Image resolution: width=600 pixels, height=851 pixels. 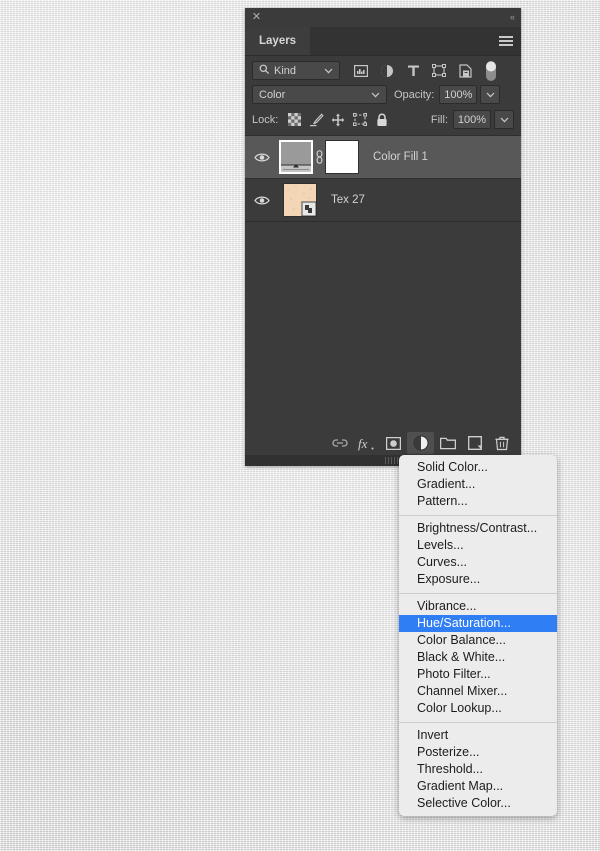 I want to click on filter-pixel-icon, so click(x=361, y=70).